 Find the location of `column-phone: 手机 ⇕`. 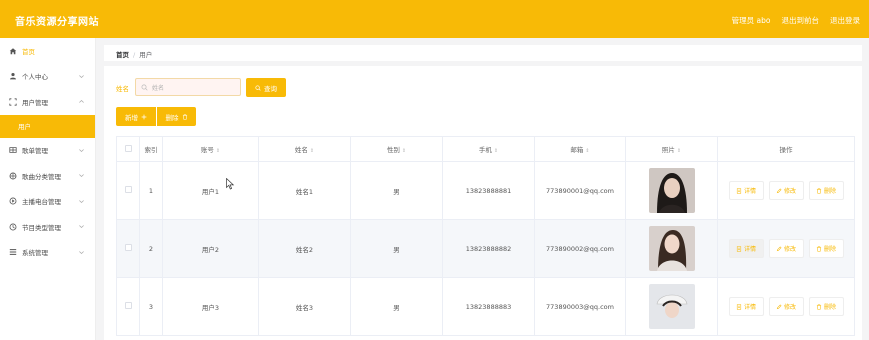

column-phone: 手机 ⇕ is located at coordinates (488, 149).